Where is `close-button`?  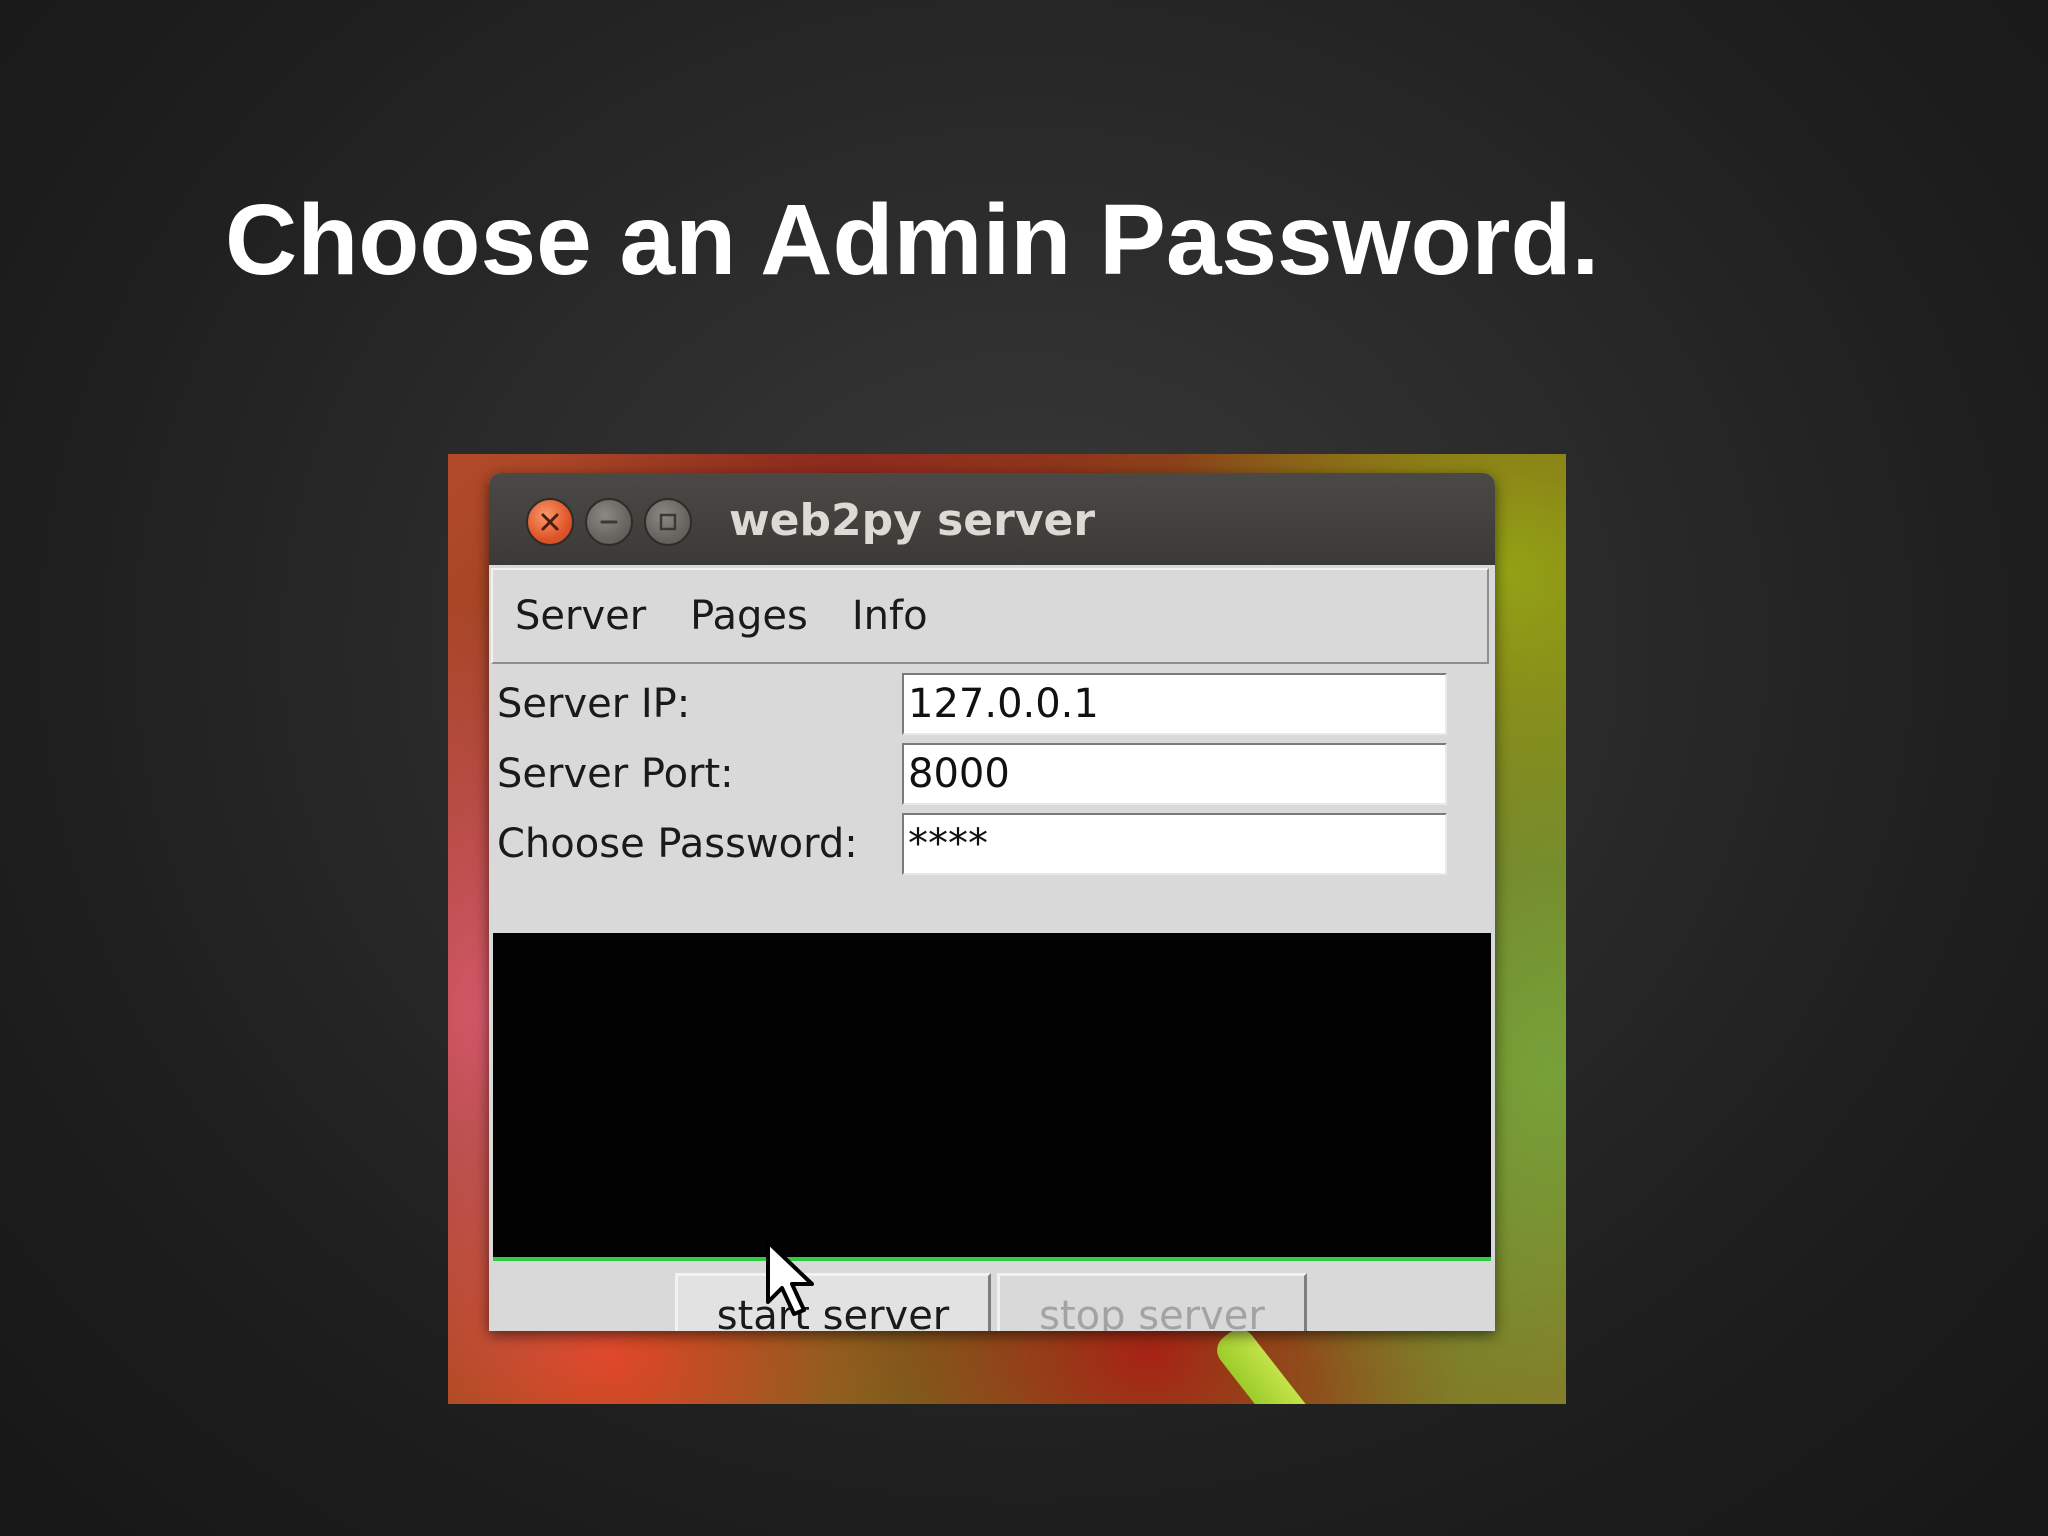
close-button is located at coordinates (550, 522).